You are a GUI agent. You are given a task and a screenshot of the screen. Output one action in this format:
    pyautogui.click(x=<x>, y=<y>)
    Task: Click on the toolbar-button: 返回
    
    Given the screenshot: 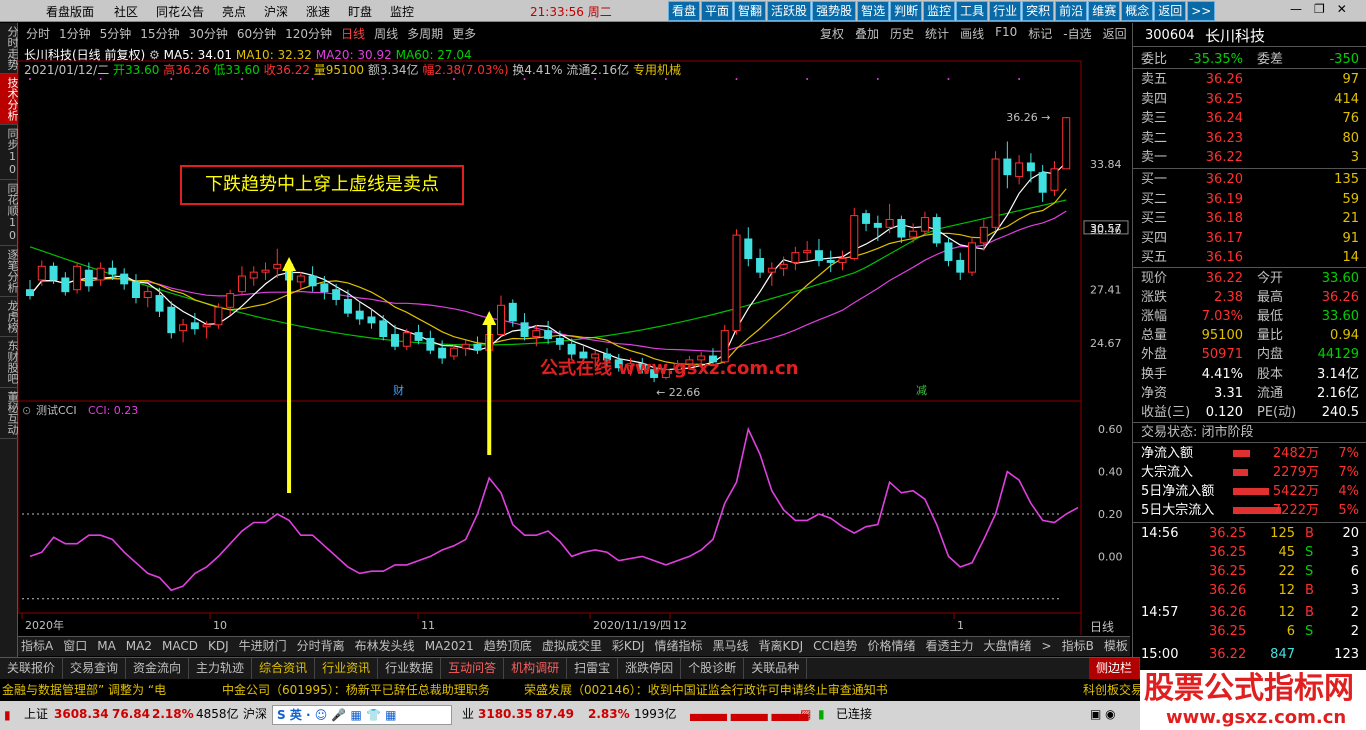 What is the action you would take?
    pyautogui.click(x=1170, y=11)
    